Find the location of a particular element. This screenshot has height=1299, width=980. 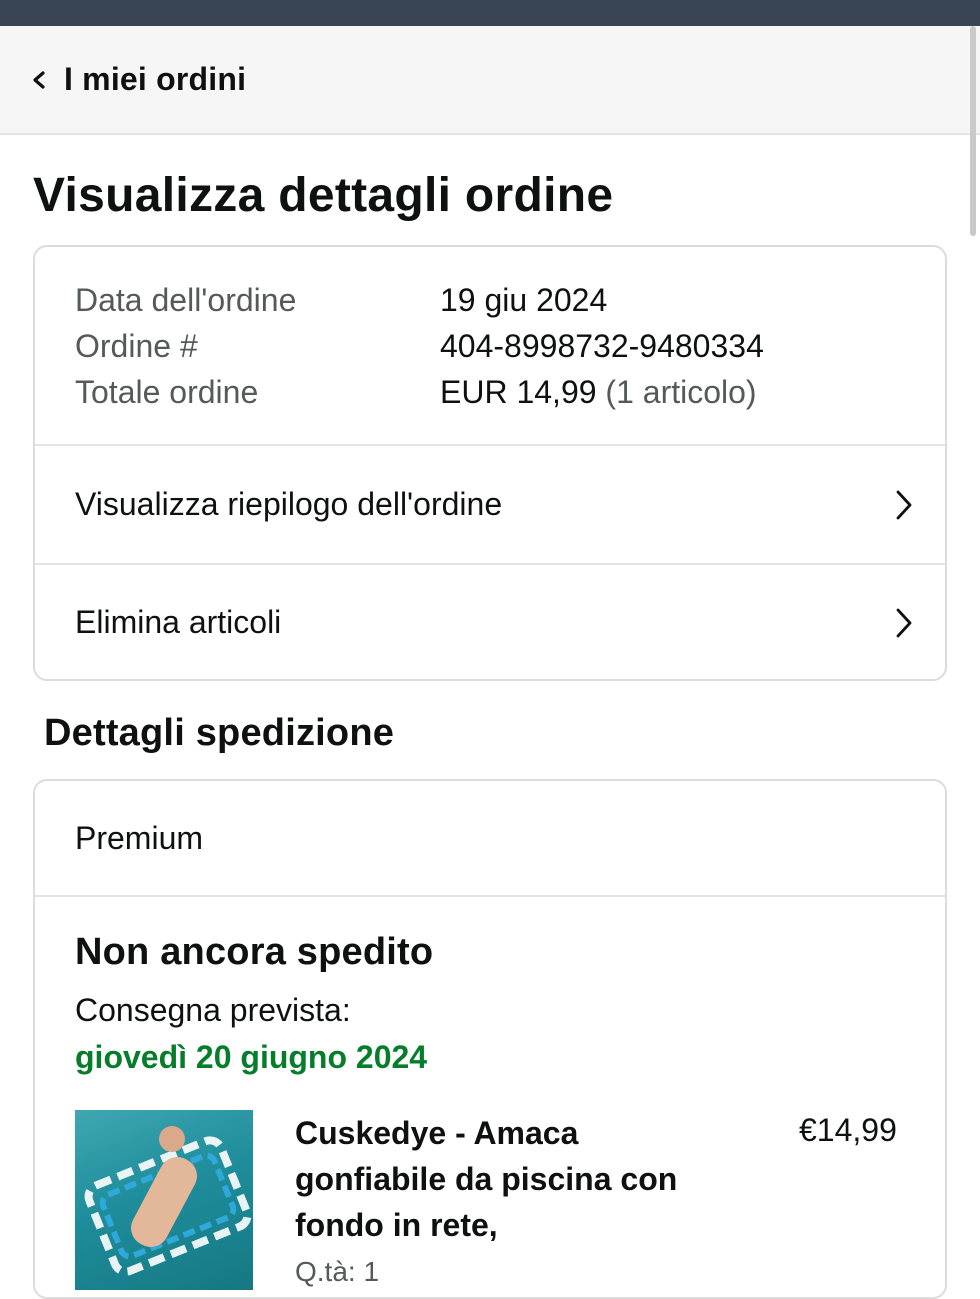

status-bar is located at coordinates (490, 13).